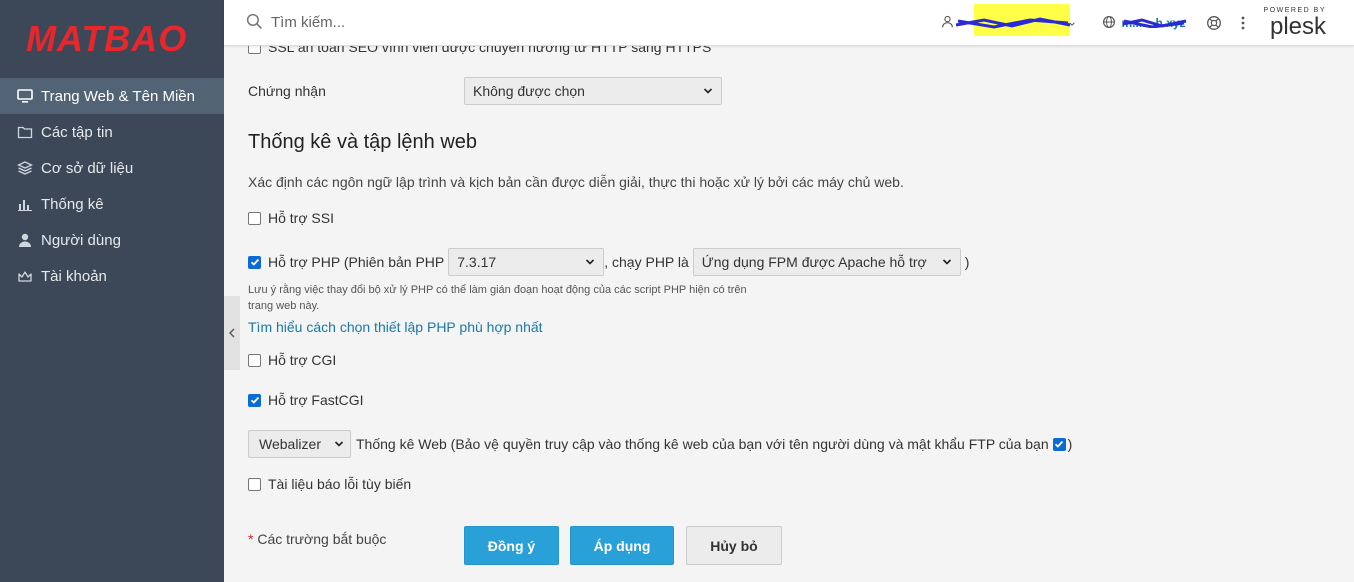 This screenshot has height=582, width=1354. Describe the element at coordinates (622, 545) in the screenshot. I see `apply-button: Áp dụng` at that location.